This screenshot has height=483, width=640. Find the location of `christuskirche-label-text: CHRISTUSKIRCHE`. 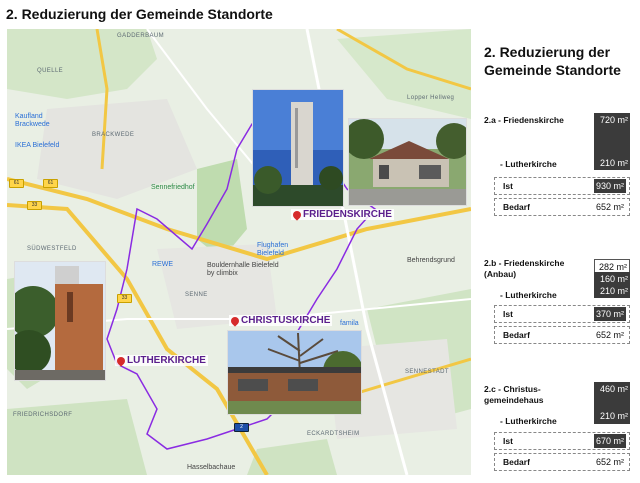

christuskirche-label-text: CHRISTUSKIRCHE is located at coordinates (286, 320).